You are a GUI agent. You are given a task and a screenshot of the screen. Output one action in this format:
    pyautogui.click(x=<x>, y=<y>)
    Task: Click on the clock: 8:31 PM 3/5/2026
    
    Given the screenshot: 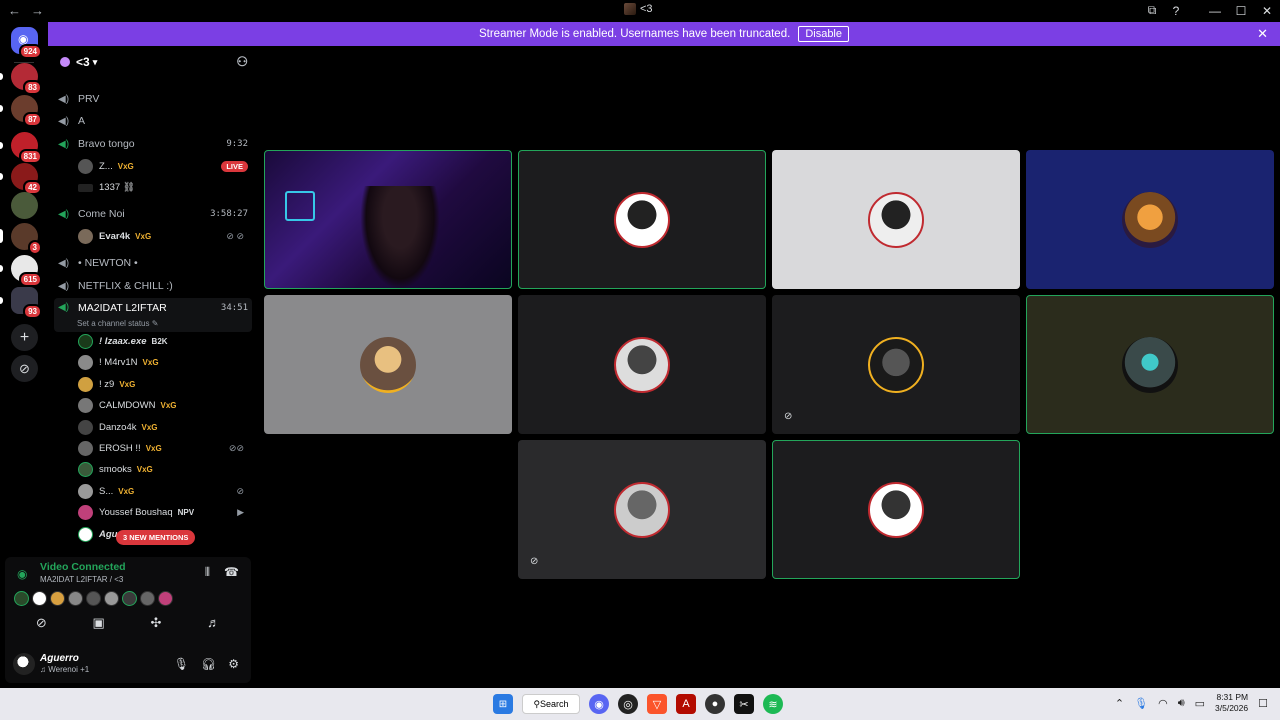 What is the action you would take?
    pyautogui.click(x=1231, y=703)
    